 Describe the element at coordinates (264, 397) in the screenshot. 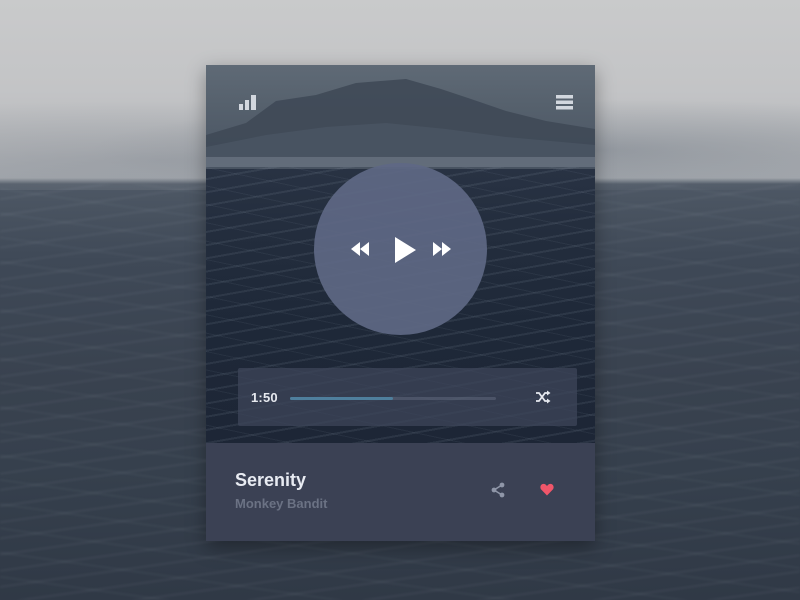

I see `elapsed-time: 1:50` at that location.